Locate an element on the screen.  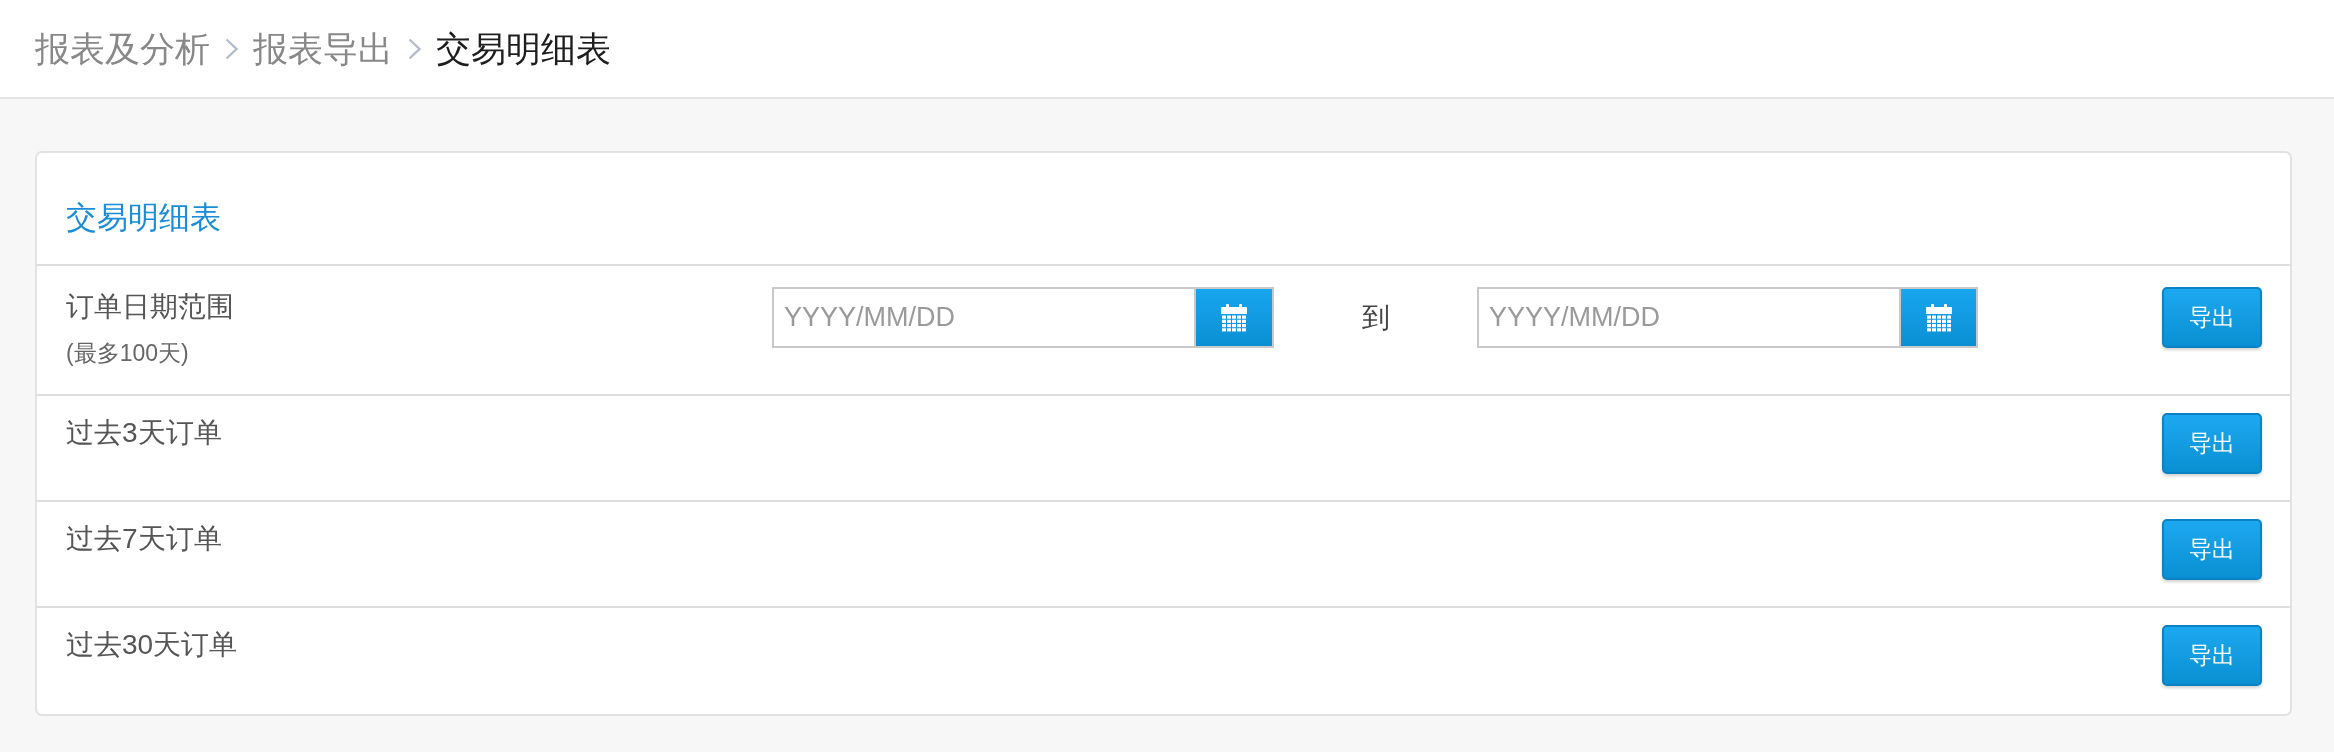
range-separator: 到 is located at coordinates (1375, 317).